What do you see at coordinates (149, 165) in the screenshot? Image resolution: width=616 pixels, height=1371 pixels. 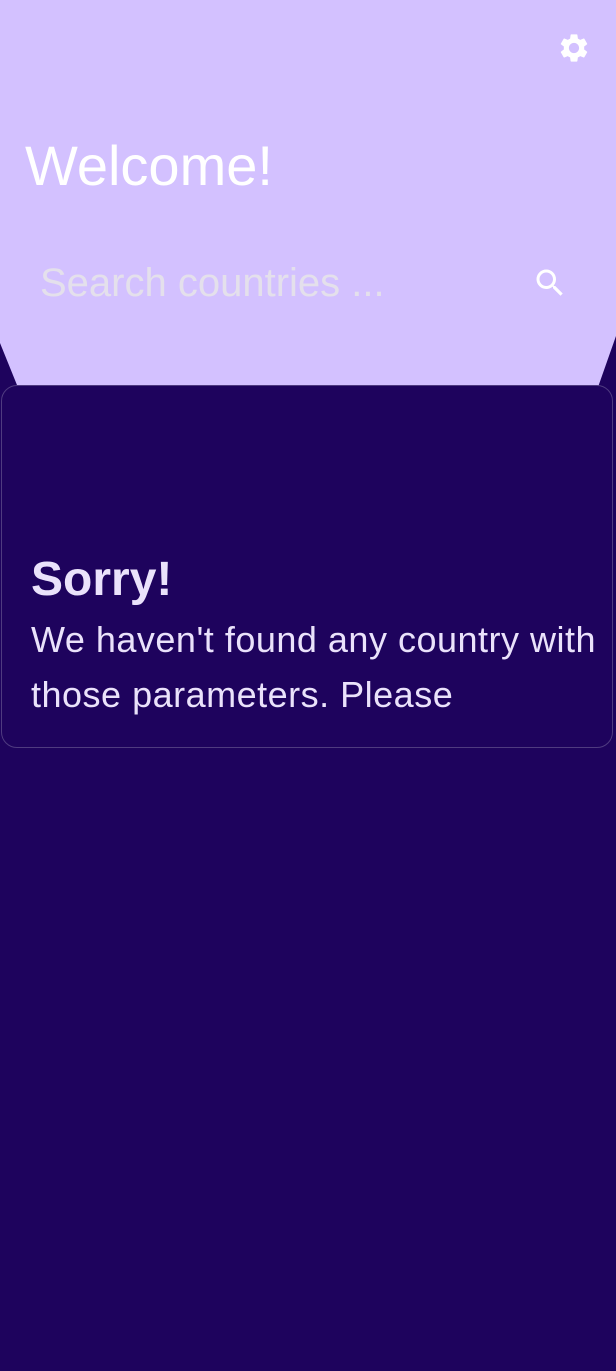 I see `page-title: Welcome!` at bounding box center [149, 165].